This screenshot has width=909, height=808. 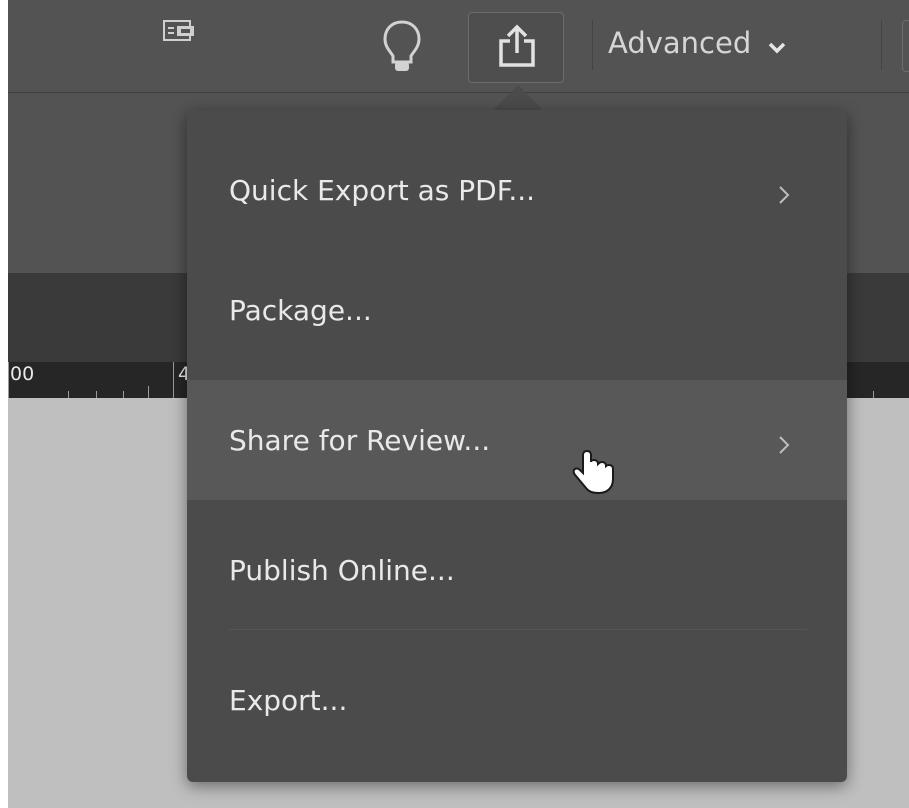 I want to click on share-icon, so click(x=517, y=45).